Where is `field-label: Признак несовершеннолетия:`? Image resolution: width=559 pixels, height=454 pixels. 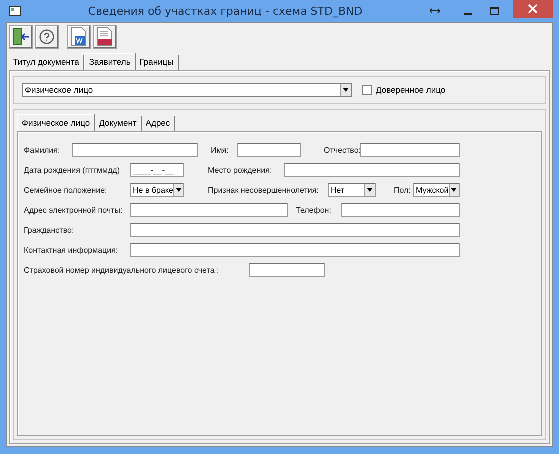
field-label: Признак несовершеннолетия: is located at coordinates (264, 190).